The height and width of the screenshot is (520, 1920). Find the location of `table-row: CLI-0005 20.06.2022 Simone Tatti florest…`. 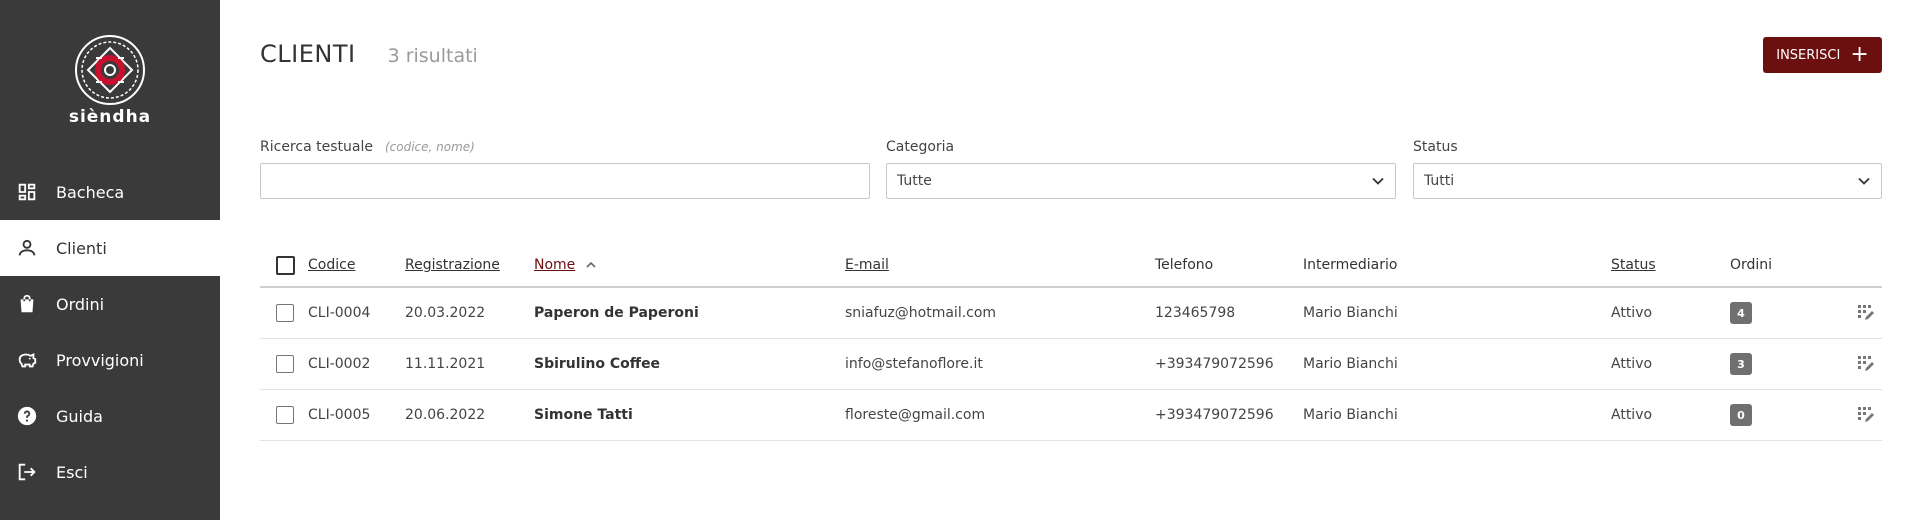

table-row: CLI-0005 20.06.2022 Simone Tatti florest… is located at coordinates (1071, 415).